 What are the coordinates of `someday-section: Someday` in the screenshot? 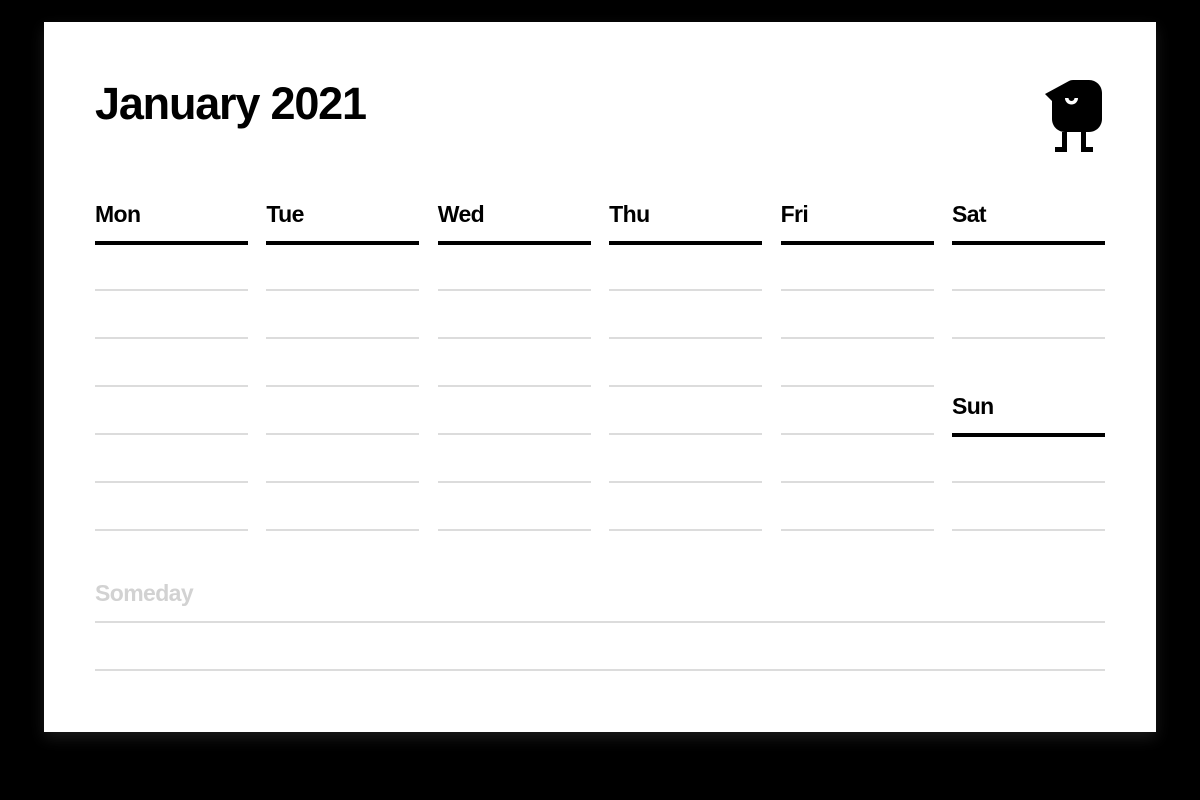 It's located at (600, 630).